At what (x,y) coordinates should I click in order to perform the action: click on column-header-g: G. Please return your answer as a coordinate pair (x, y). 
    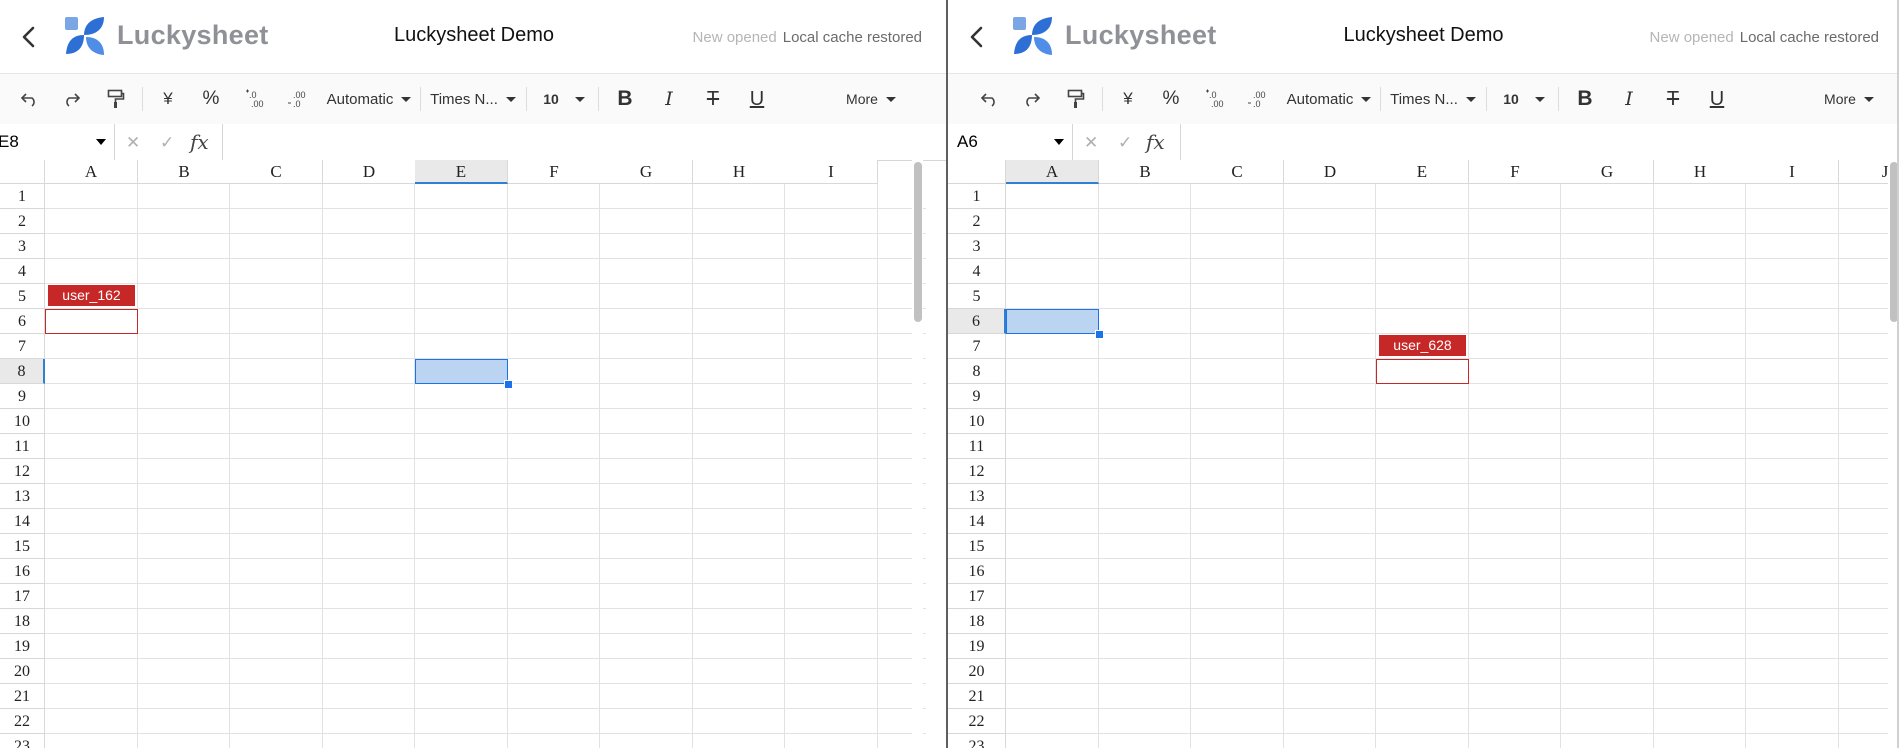
    Looking at the image, I should click on (1607, 172).